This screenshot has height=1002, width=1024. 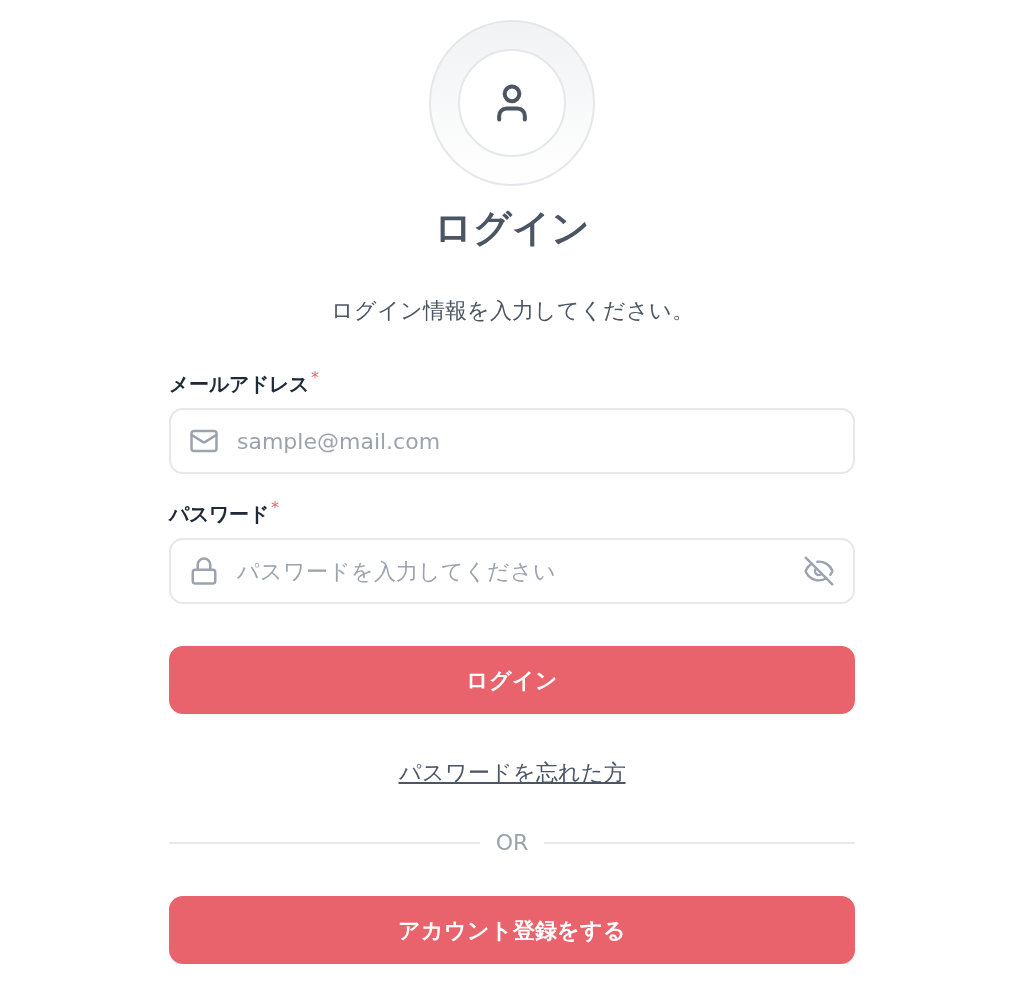 What do you see at coordinates (512, 773) in the screenshot?
I see `forgot-password-link: パスワードを忘れた方` at bounding box center [512, 773].